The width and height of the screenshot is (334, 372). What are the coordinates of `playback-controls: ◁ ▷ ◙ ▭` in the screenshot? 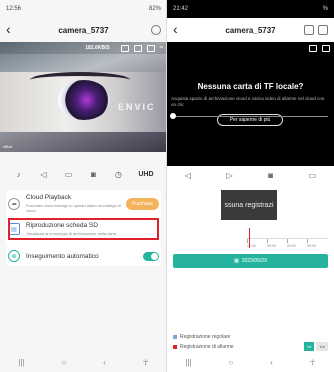 It's located at (250, 175).